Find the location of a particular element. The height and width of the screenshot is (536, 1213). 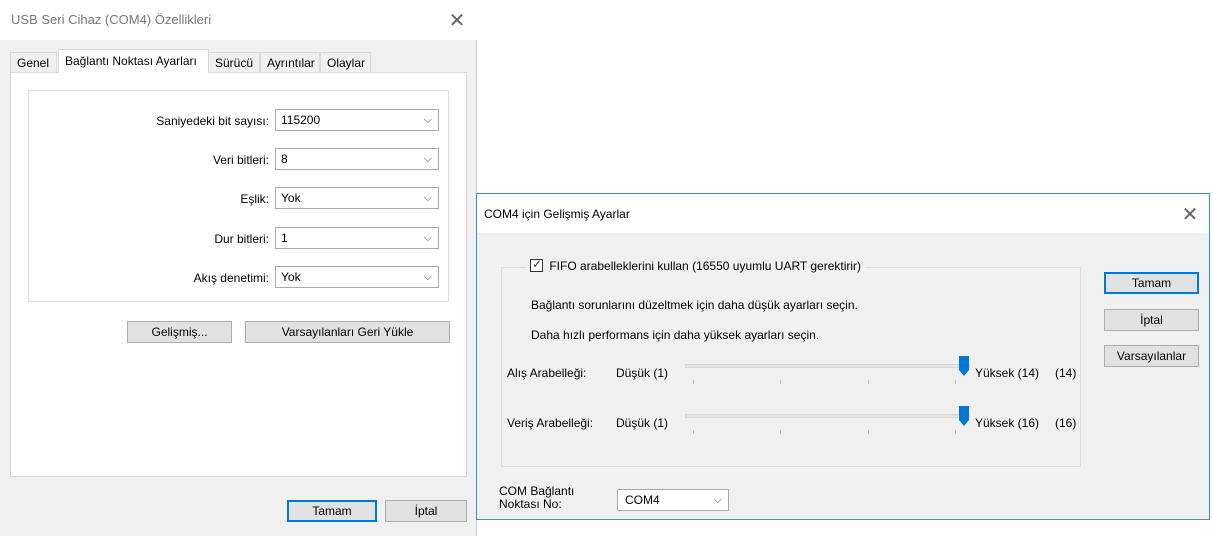

com-port-label-line2: Noktası No: is located at coordinates (530, 504).